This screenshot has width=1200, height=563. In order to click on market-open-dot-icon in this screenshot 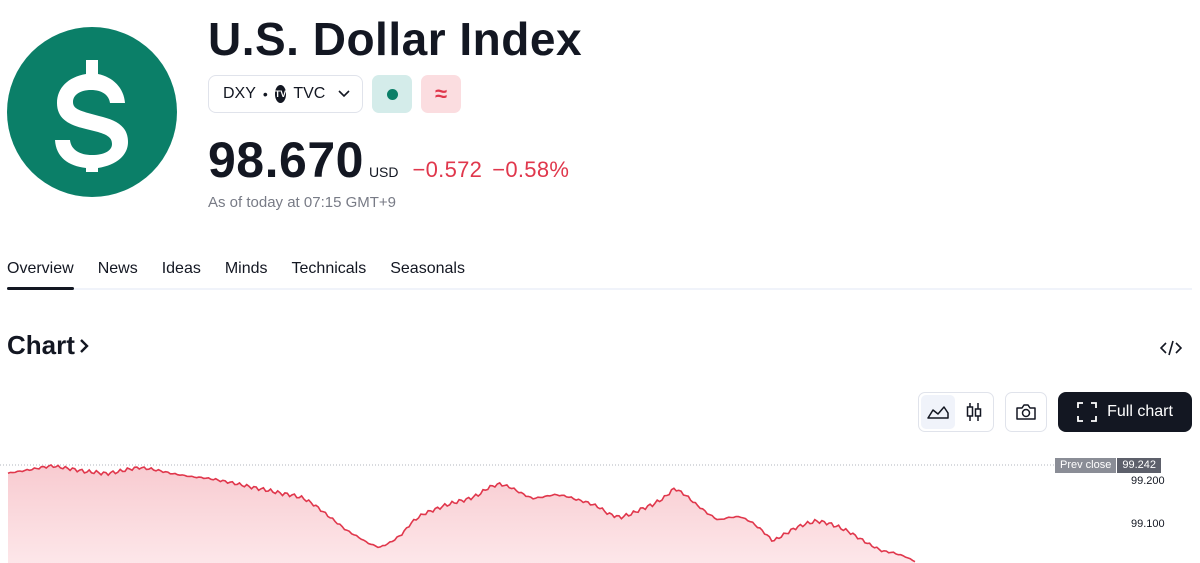, I will do `click(392, 94)`.